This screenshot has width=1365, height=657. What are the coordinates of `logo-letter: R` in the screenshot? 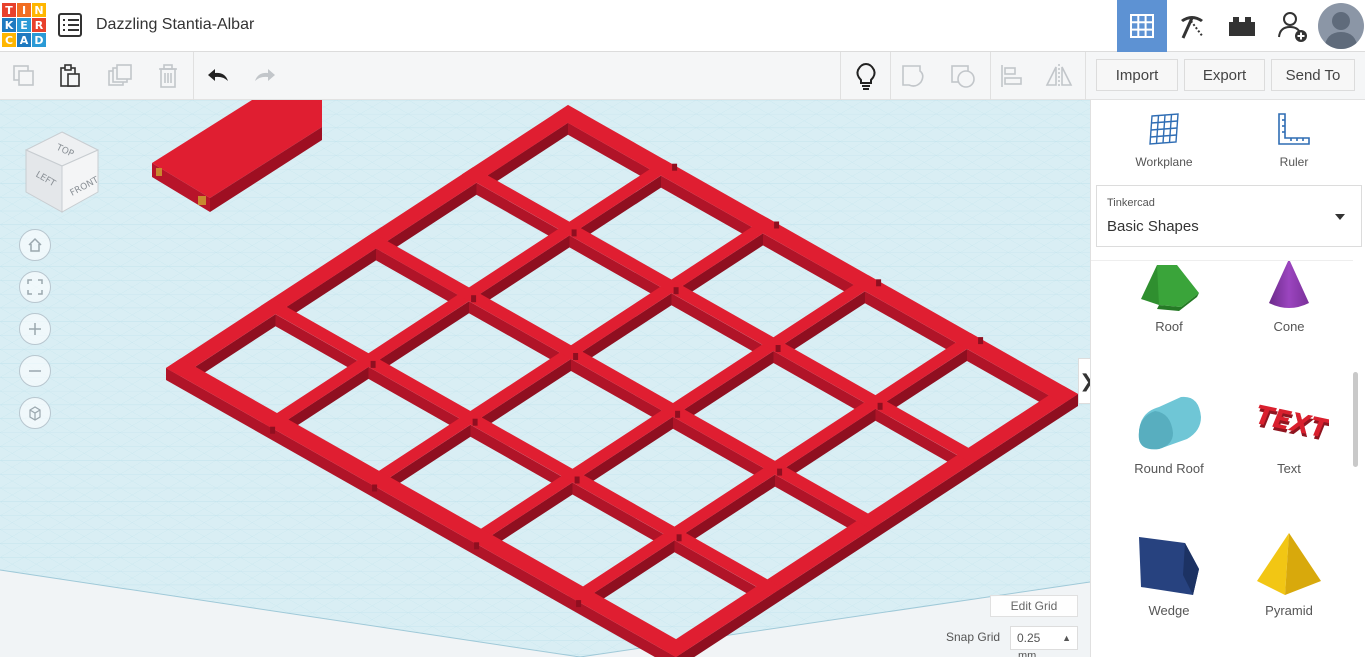 It's located at (39, 25).